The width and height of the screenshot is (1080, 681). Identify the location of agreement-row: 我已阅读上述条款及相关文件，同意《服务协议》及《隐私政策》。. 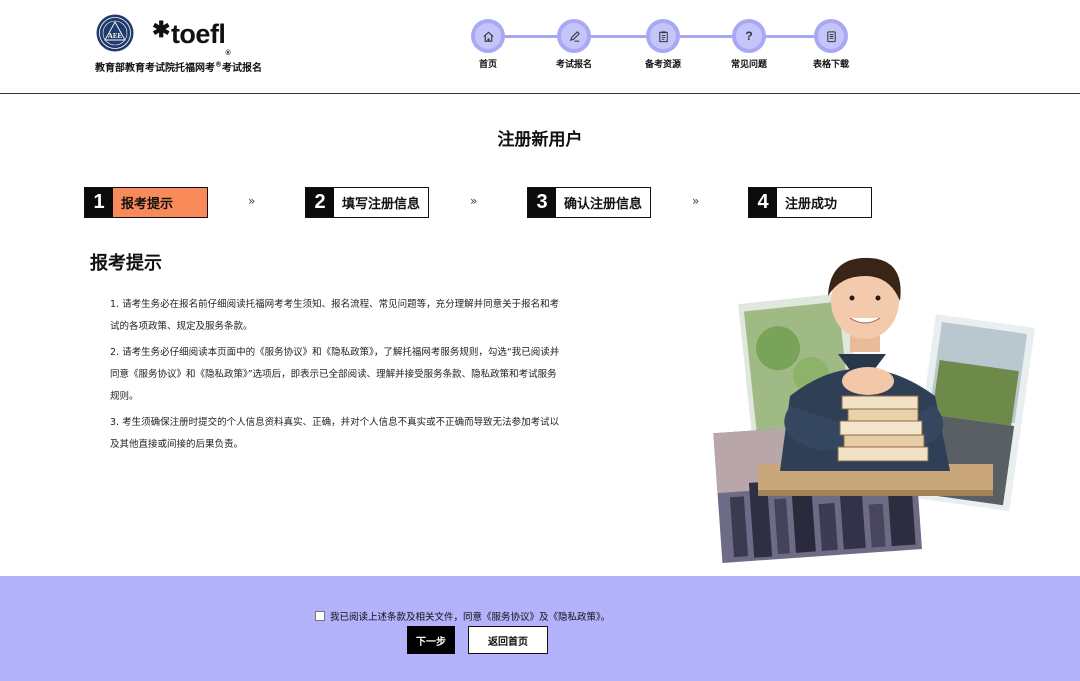
(462, 616).